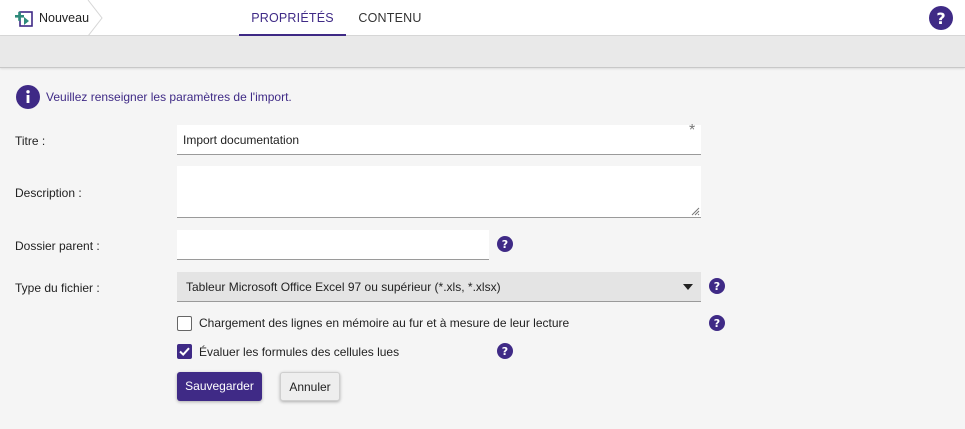  Describe the element at coordinates (219, 386) in the screenshot. I see `save-button: Sauvegarder` at that location.